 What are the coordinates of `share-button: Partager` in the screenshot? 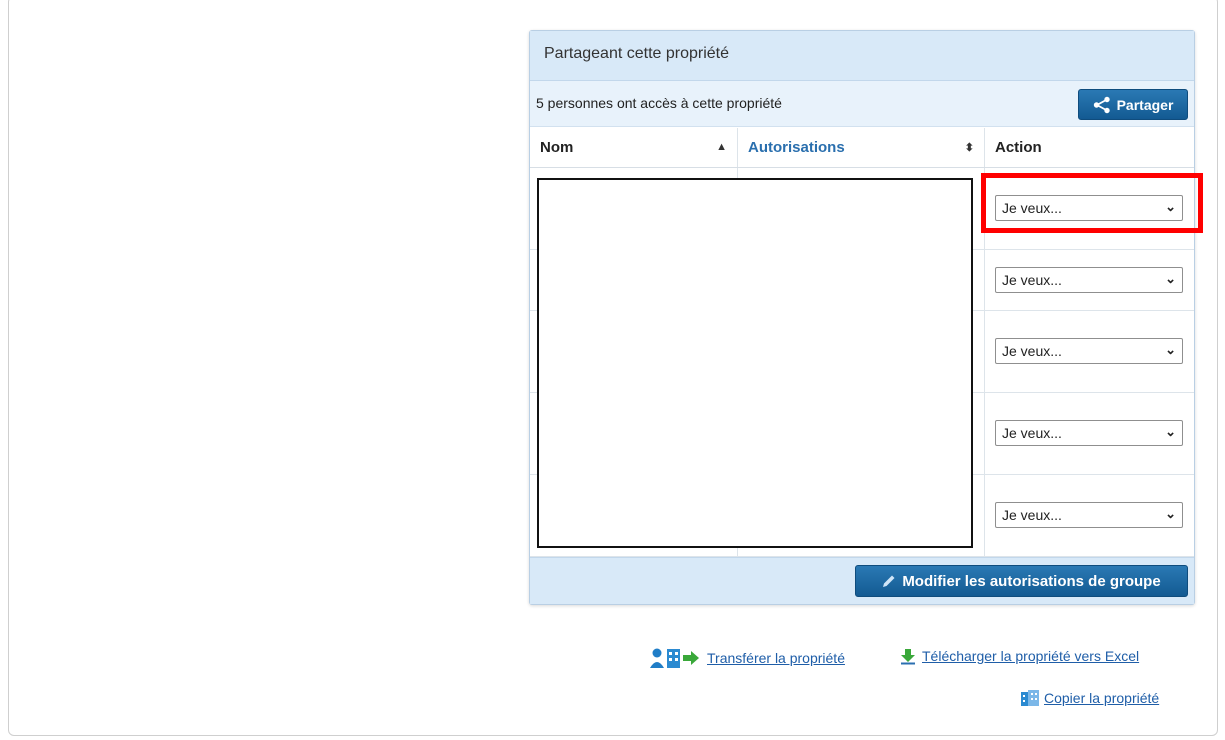 It's located at (1133, 104).